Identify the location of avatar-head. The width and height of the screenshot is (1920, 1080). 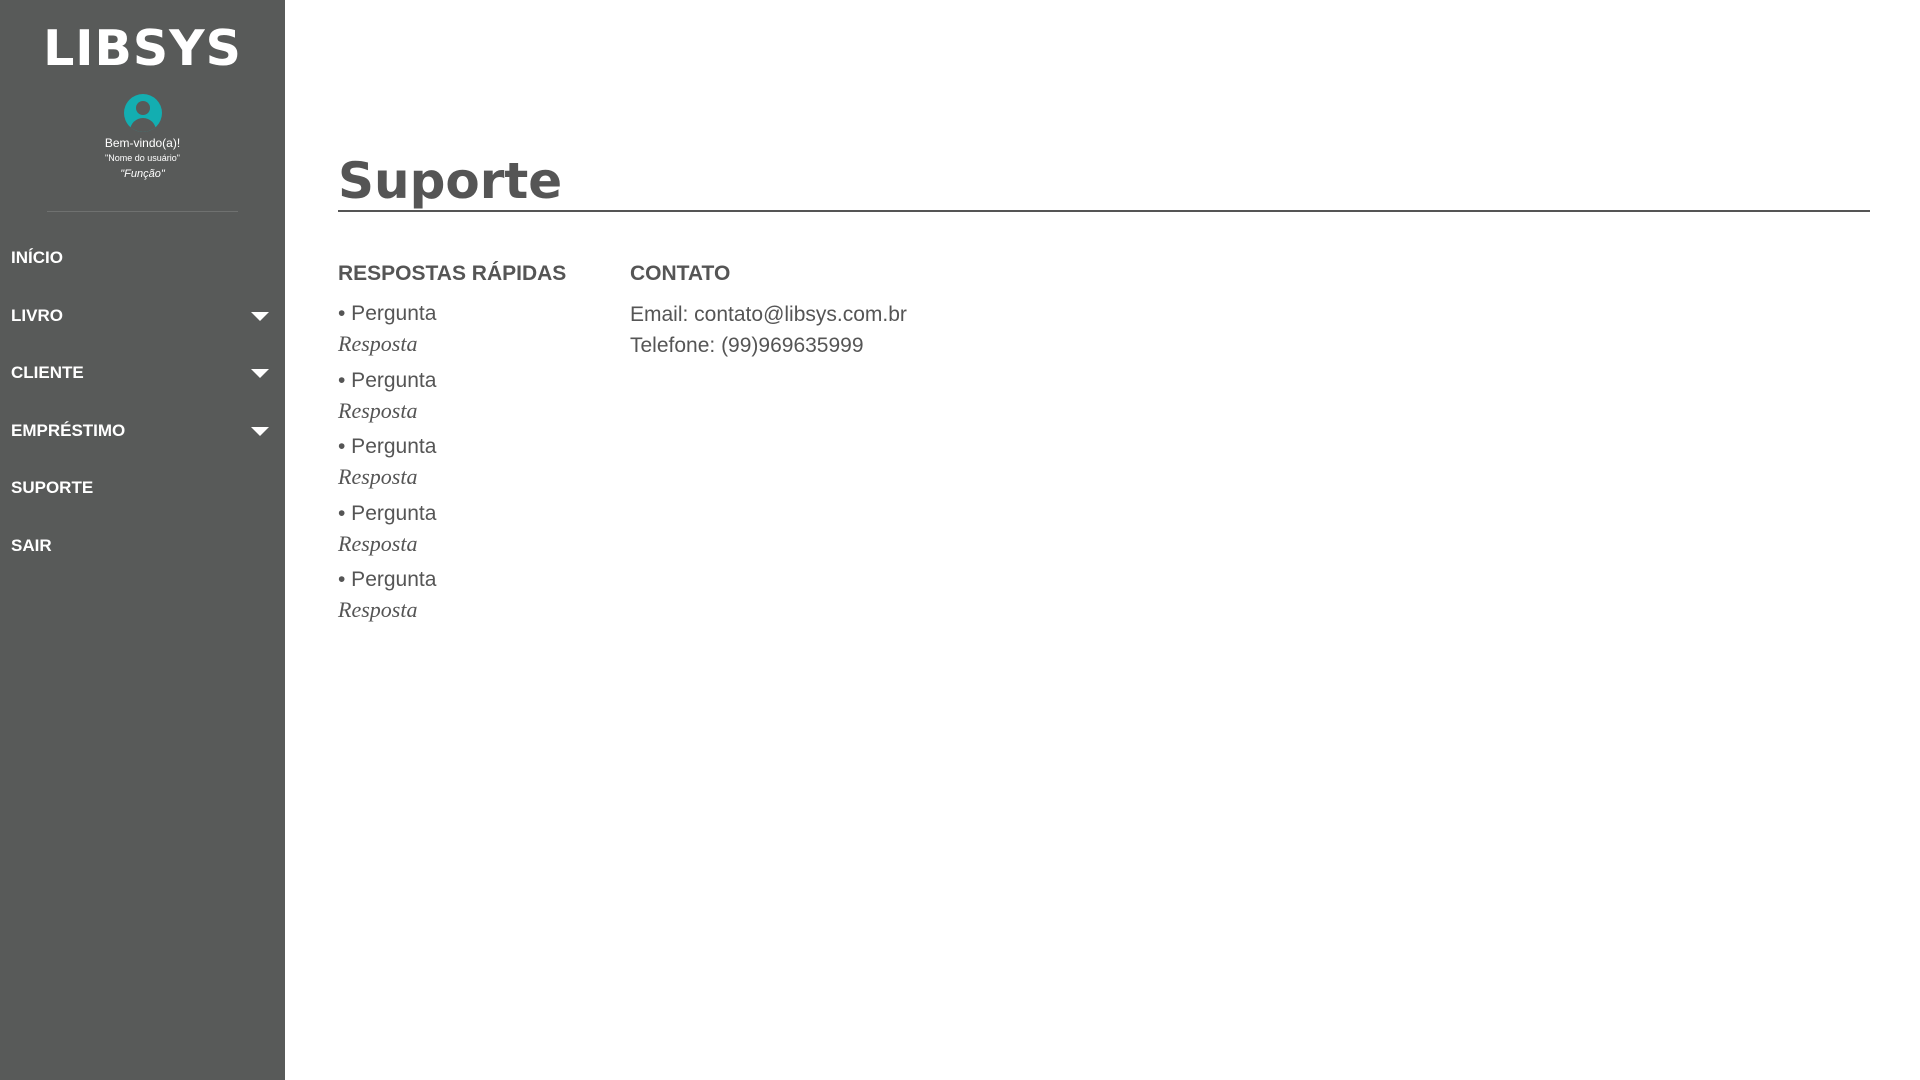
(143, 108).